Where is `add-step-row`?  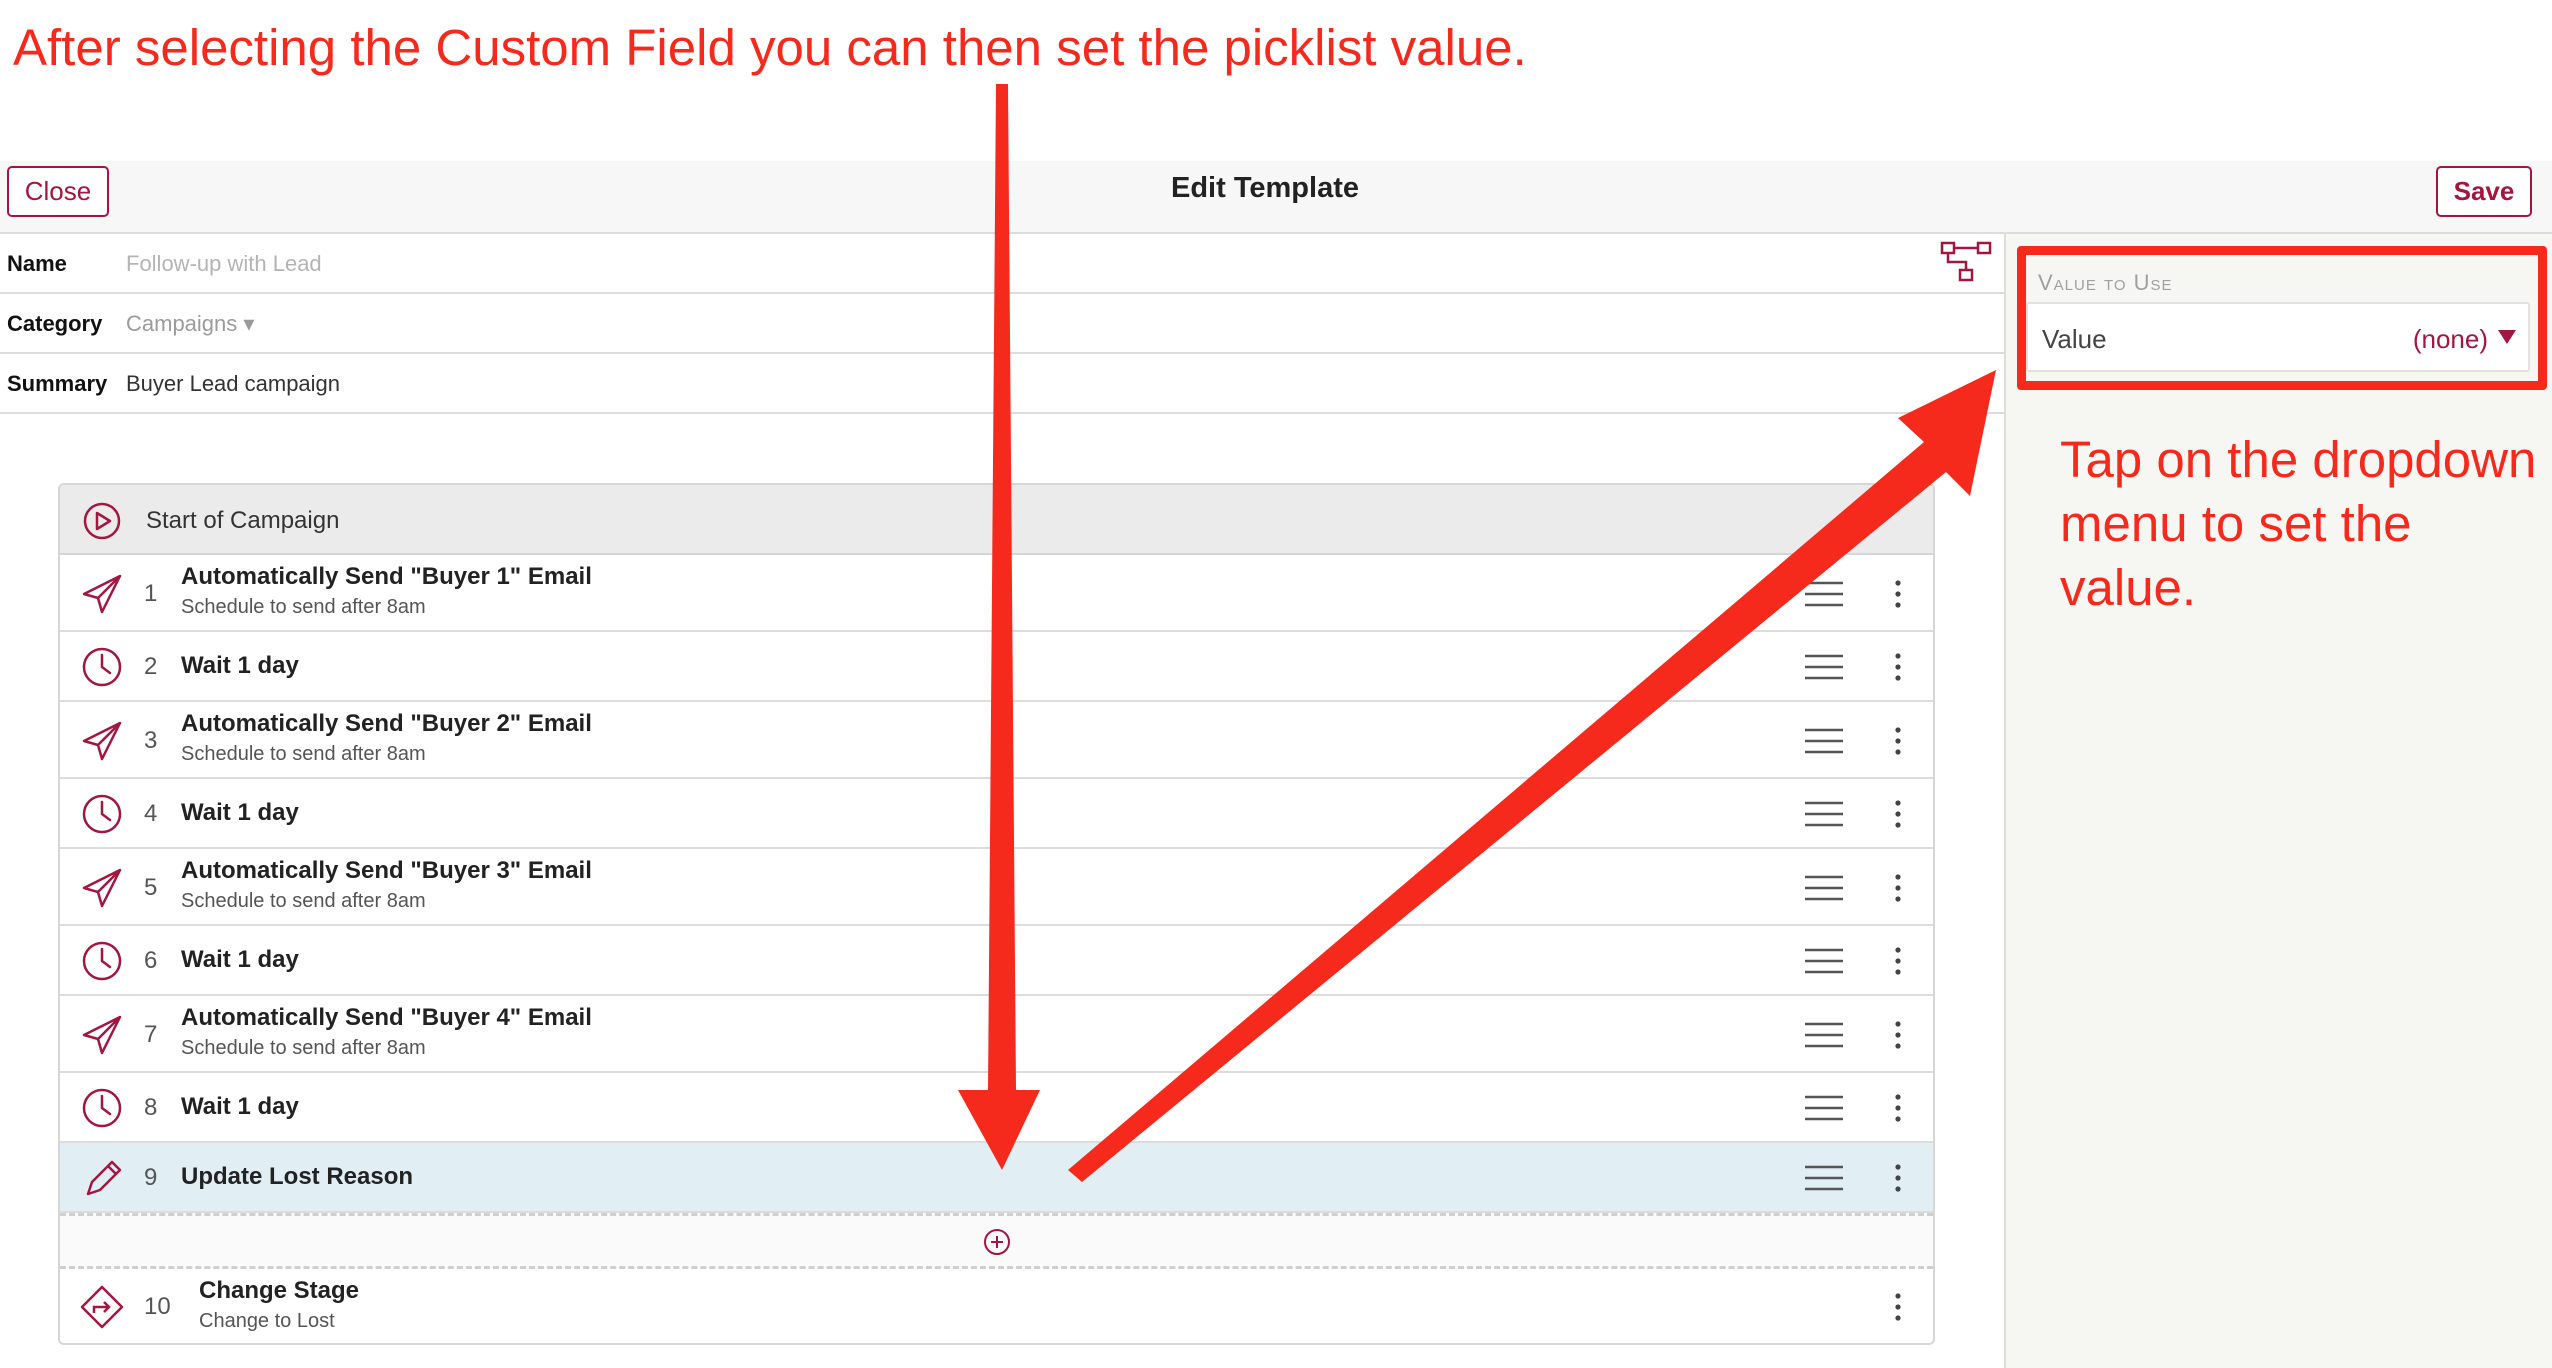
add-step-row is located at coordinates (996, 1241).